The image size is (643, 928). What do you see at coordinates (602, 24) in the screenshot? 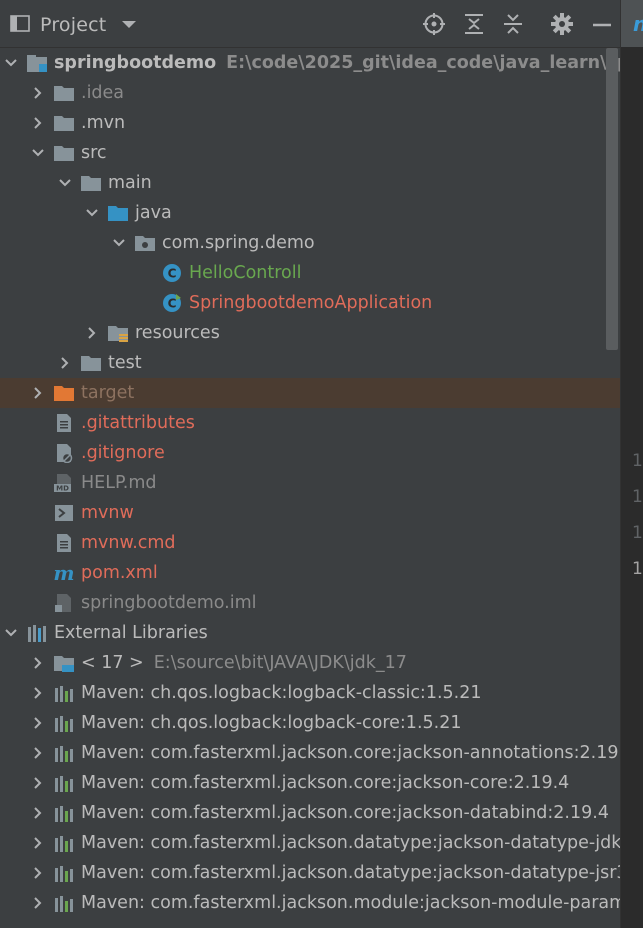
I see `hide-panel-icon` at bounding box center [602, 24].